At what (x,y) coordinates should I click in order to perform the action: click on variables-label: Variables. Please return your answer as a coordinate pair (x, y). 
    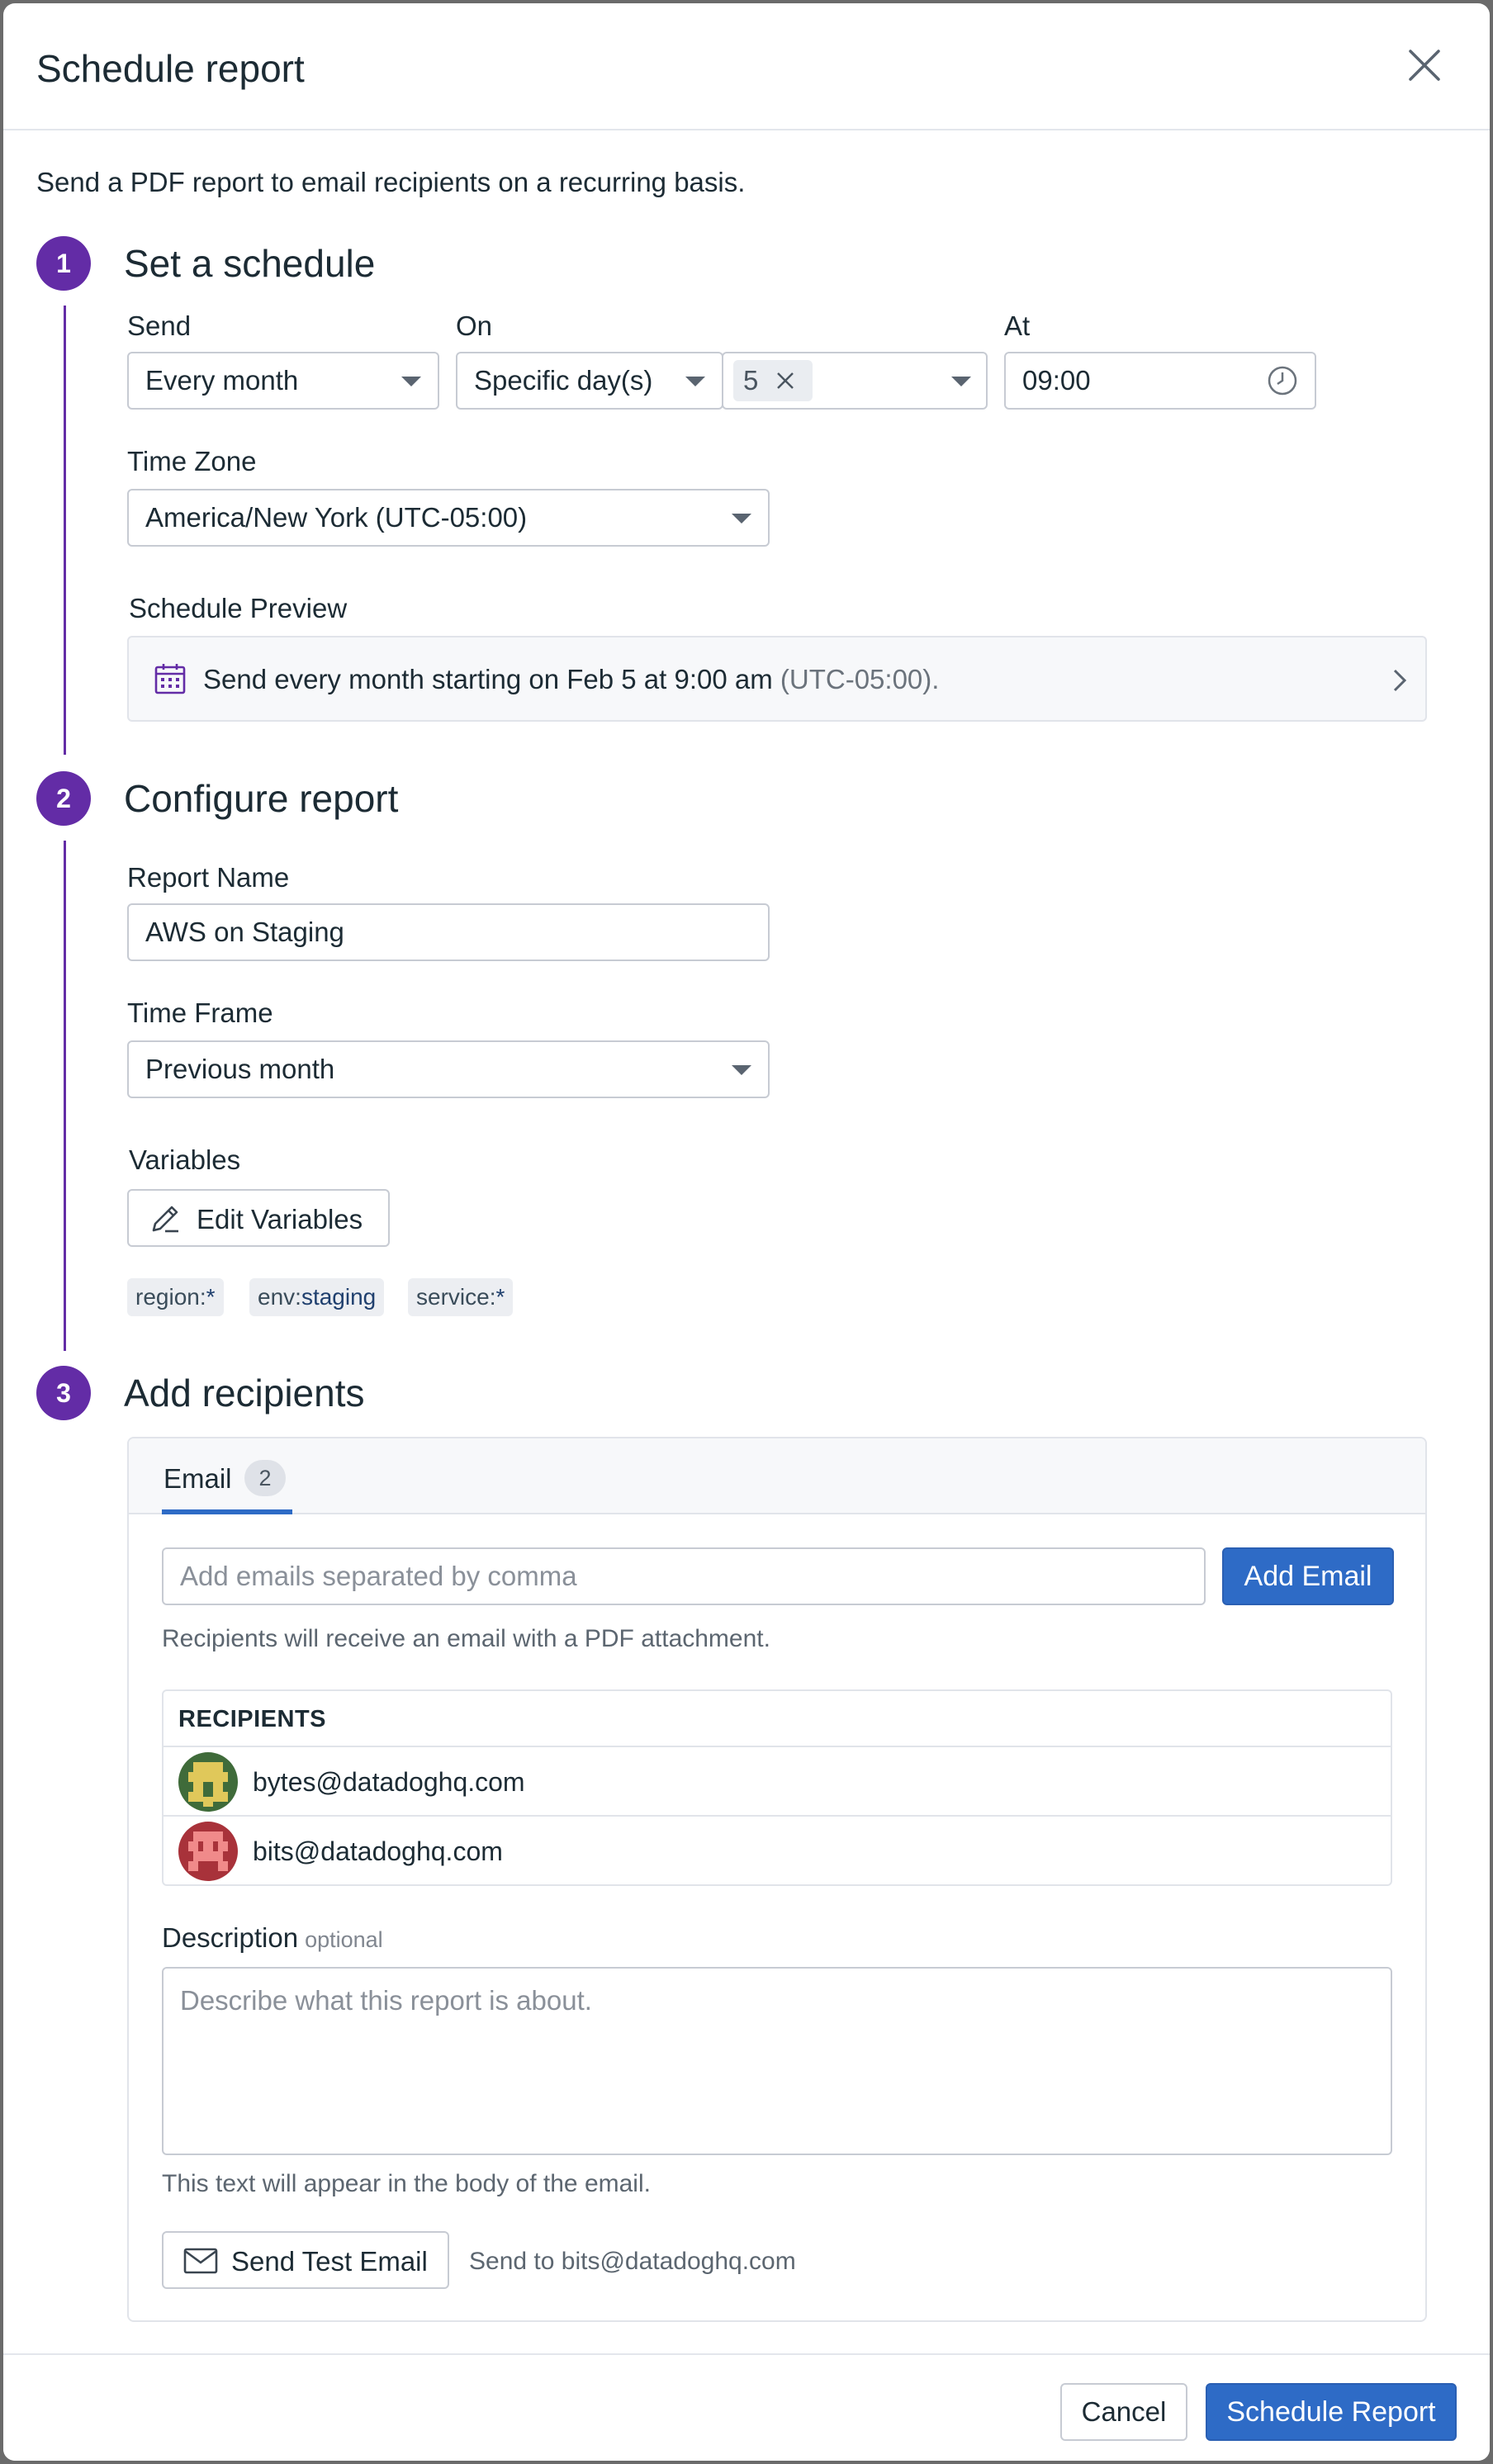
    Looking at the image, I should click on (185, 1159).